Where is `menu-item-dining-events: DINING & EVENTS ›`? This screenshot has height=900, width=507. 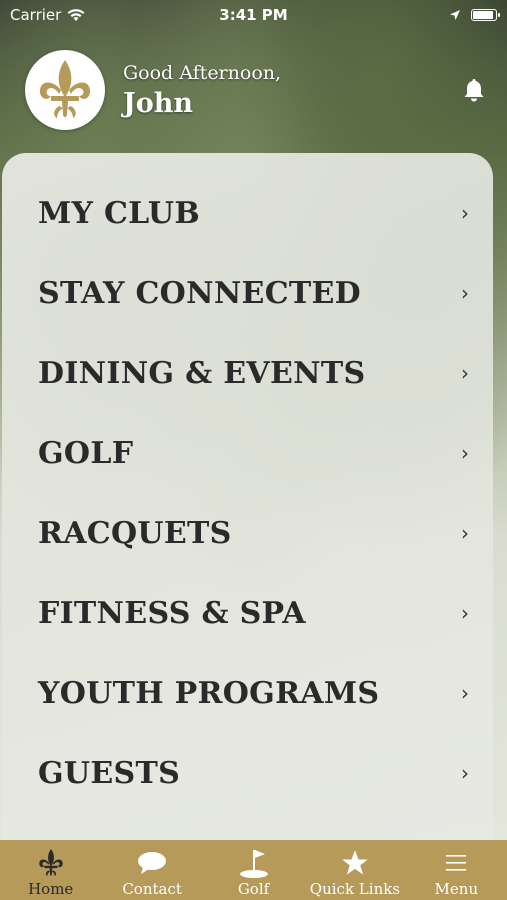
menu-item-dining-events: DINING & EVENTS › is located at coordinates (247, 373).